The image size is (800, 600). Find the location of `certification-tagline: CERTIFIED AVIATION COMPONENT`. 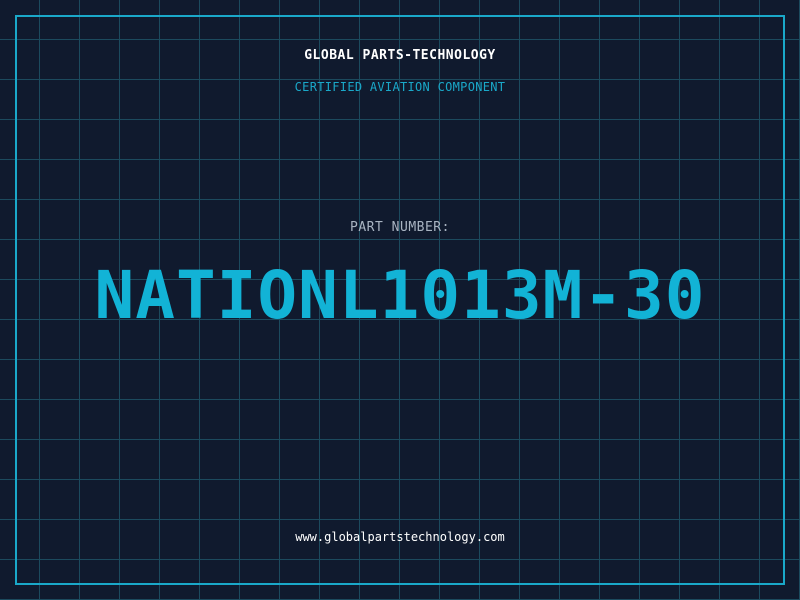

certification-tagline: CERTIFIED AVIATION COMPONENT is located at coordinates (400, 87).